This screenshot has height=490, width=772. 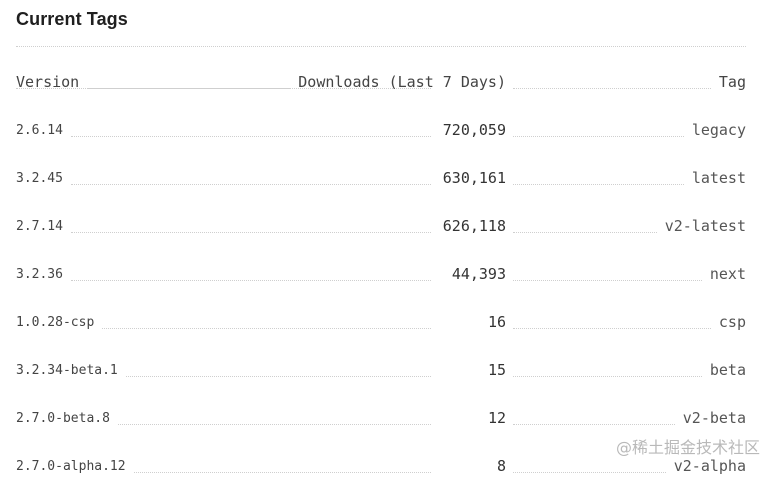 I want to click on tag-value: csp, so click(x=732, y=322).